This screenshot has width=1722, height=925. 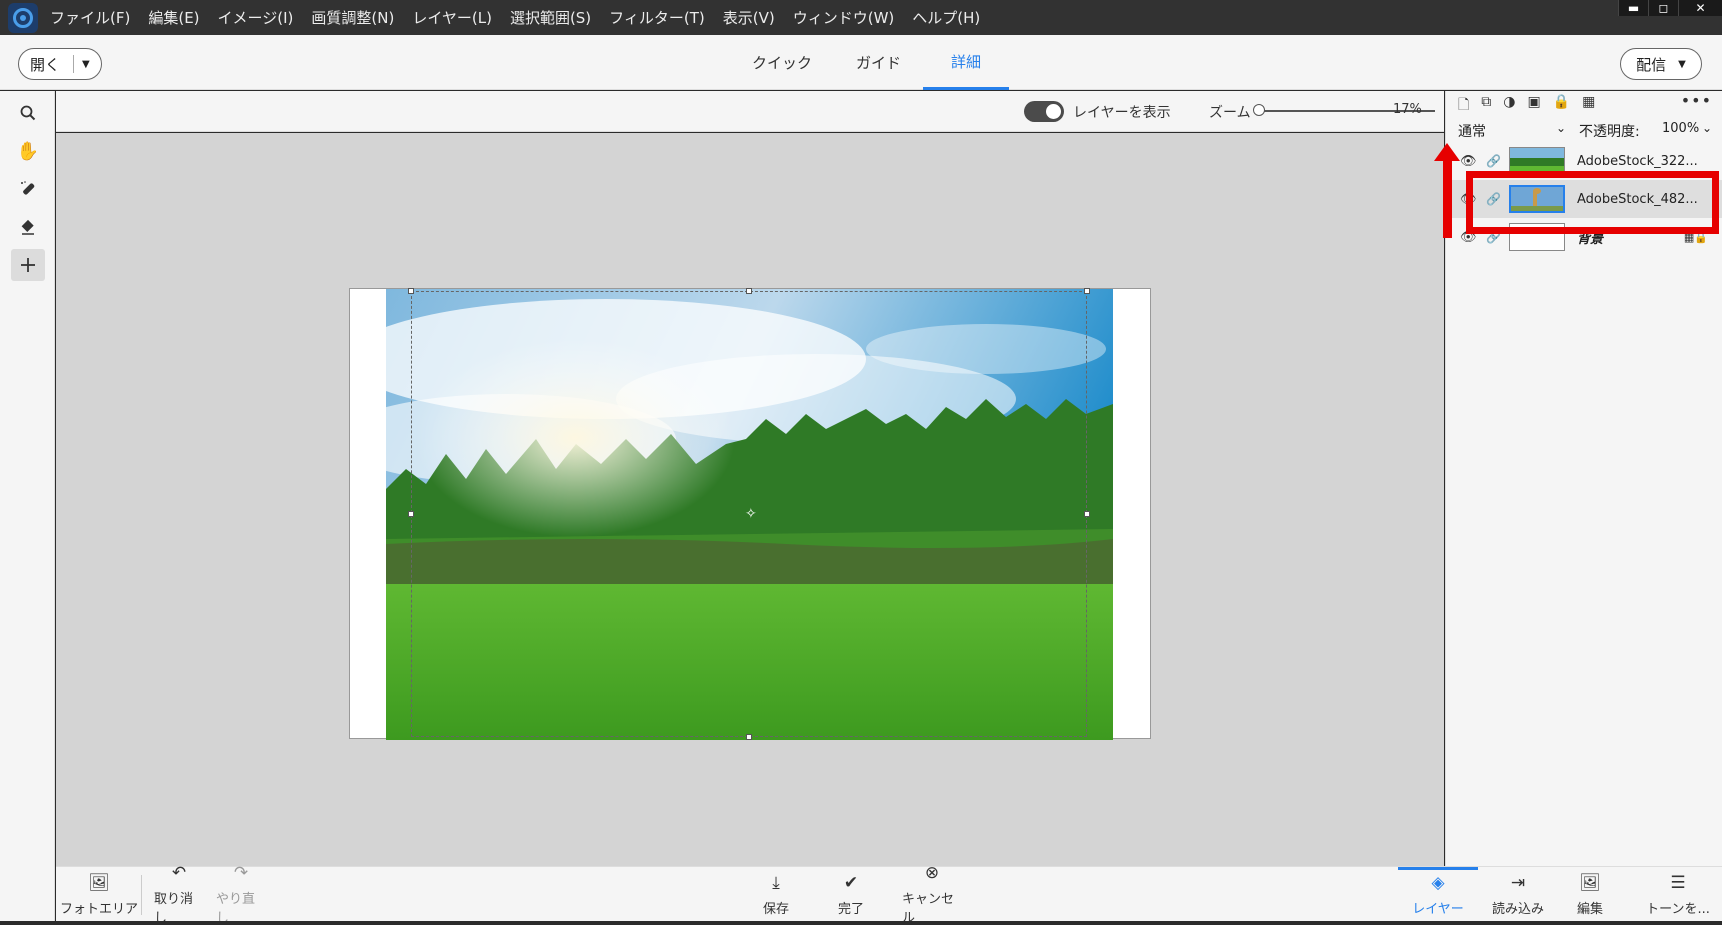 I want to click on redo-icon: ↷, so click(x=241, y=873).